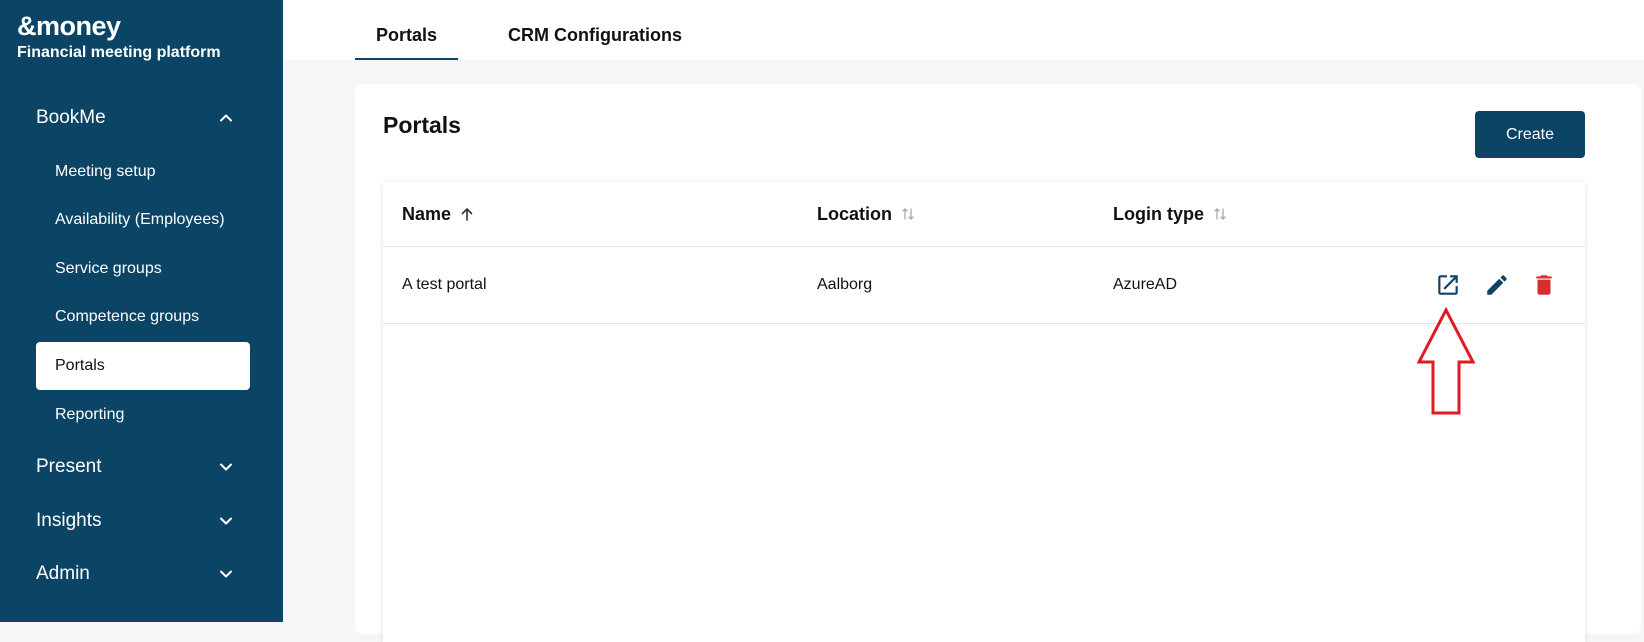 This screenshot has height=642, width=1644. What do you see at coordinates (80, 365) in the screenshot?
I see `sidebar-item-label: Portals` at bounding box center [80, 365].